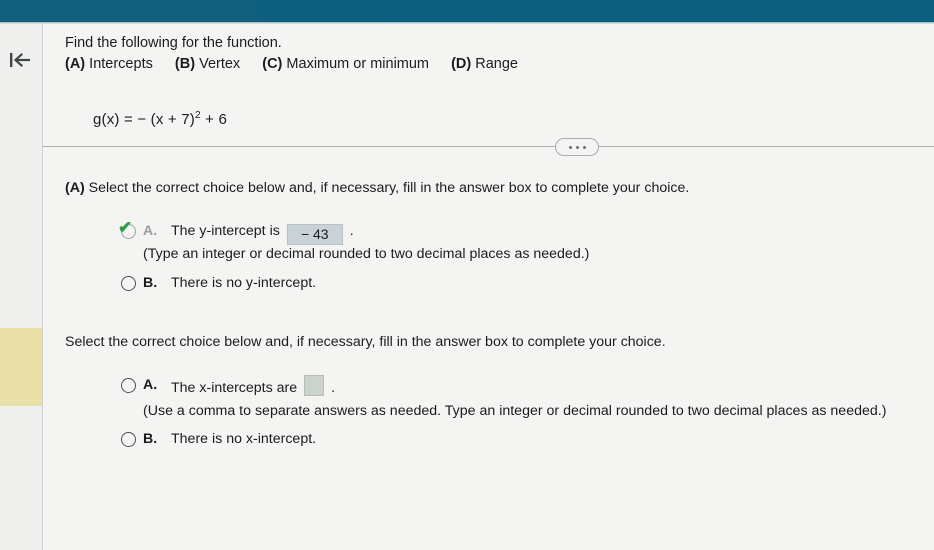 This screenshot has width=934, height=550. What do you see at coordinates (21, 367) in the screenshot?
I see `rail-highlight-marker` at bounding box center [21, 367].